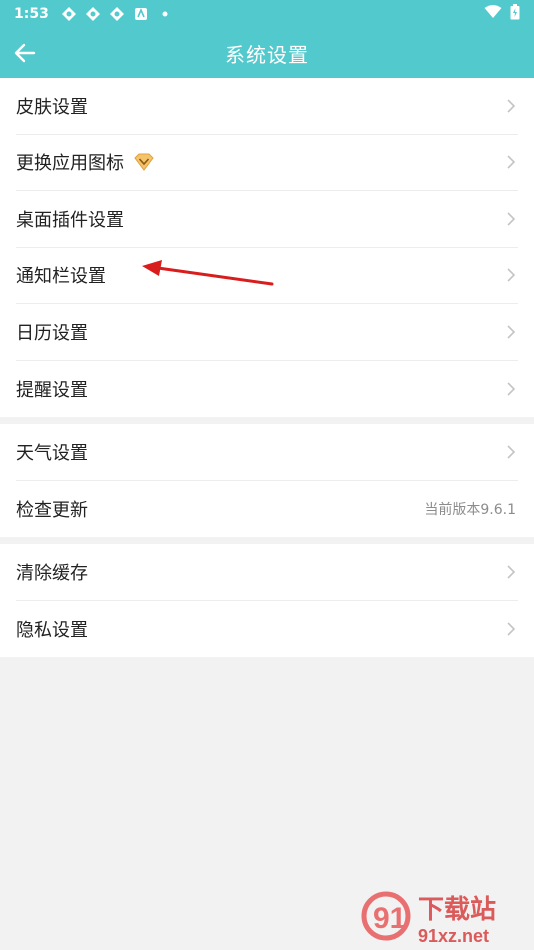  What do you see at coordinates (144, 162) in the screenshot?
I see `vip-diamond-icon` at bounding box center [144, 162].